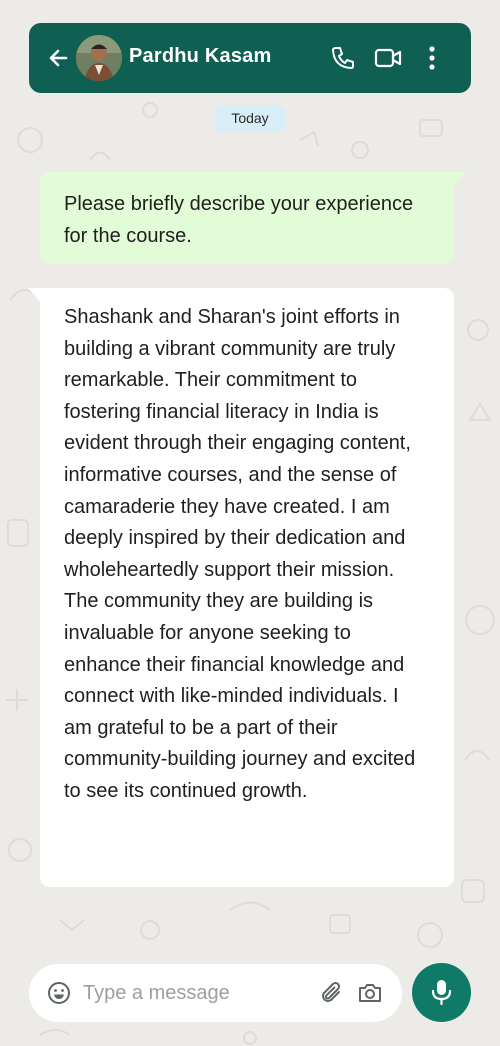 This screenshot has height=1046, width=500. What do you see at coordinates (370, 993) in the screenshot?
I see `camera-icon` at bounding box center [370, 993].